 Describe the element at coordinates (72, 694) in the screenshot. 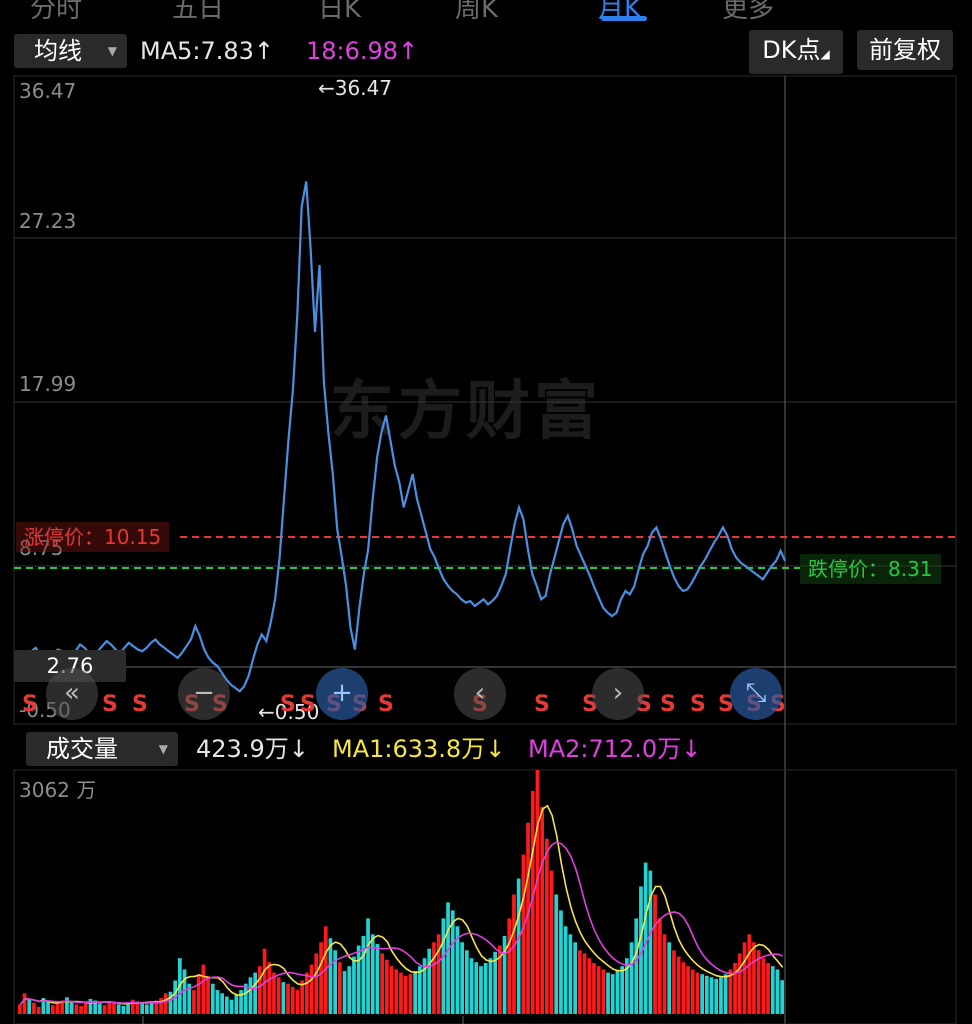

I see `scroll-left-fast-icon: «` at that location.